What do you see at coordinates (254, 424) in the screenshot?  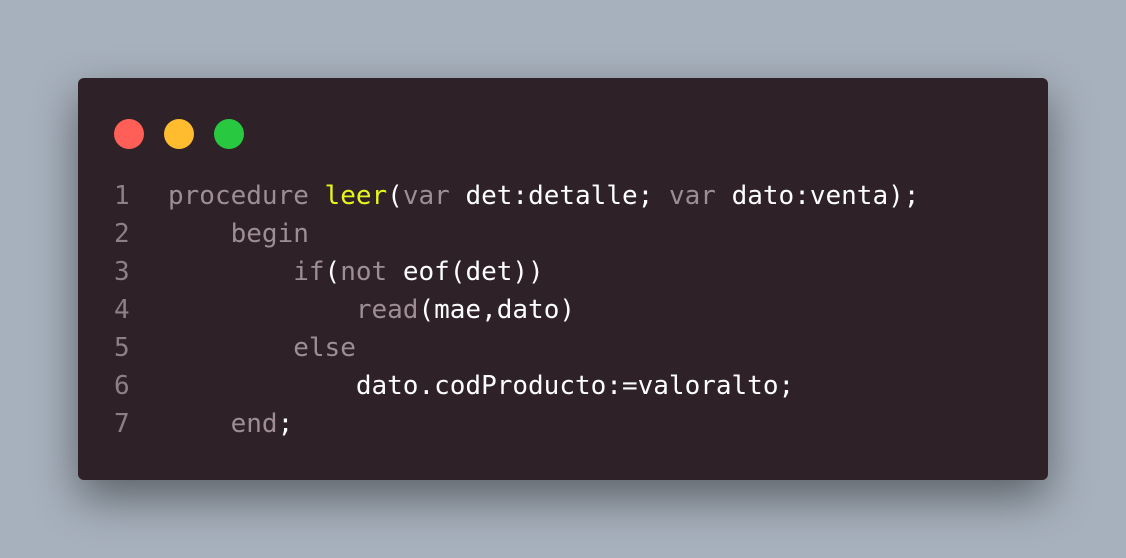 I see `code-token: end` at bounding box center [254, 424].